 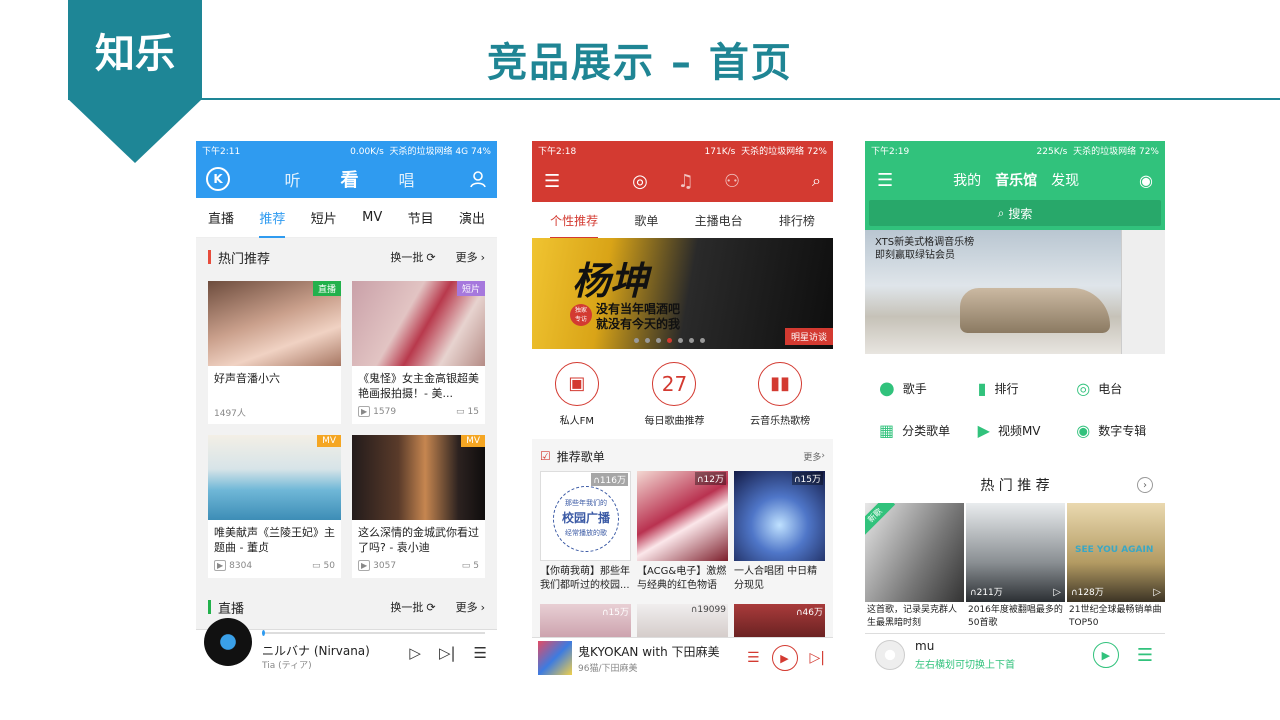 What do you see at coordinates (732, 181) in the screenshot?
I see `friends-icon: ⚇` at bounding box center [732, 181].